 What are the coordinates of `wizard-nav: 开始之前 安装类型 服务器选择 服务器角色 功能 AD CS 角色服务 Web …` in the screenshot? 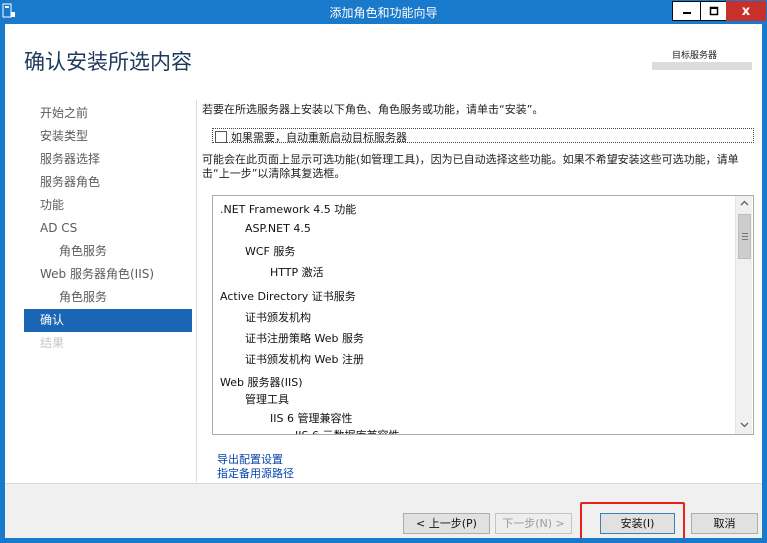 It's located at (98, 228).